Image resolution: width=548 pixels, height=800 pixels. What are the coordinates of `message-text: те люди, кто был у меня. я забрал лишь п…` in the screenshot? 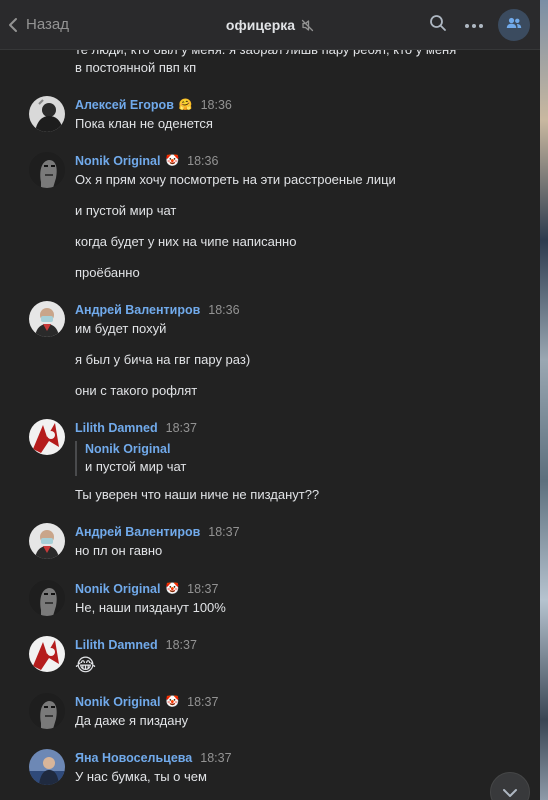 It's located at (265, 54).